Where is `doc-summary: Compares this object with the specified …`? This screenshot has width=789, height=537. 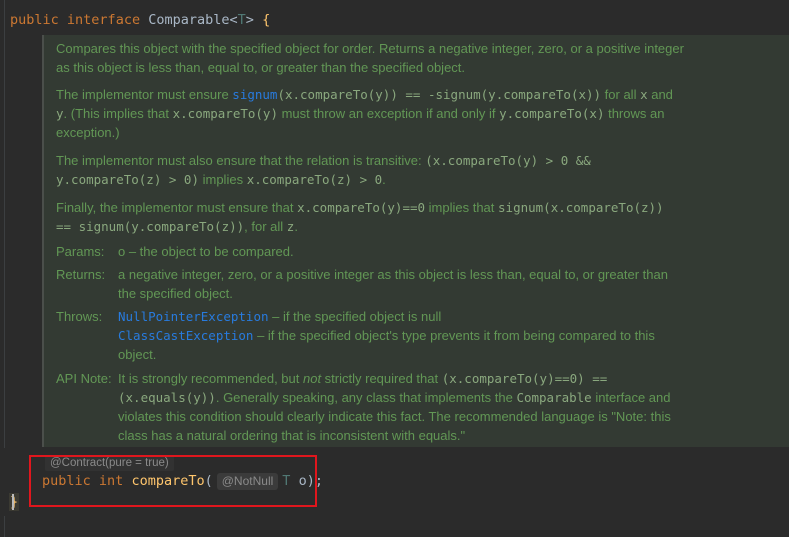 doc-summary: Compares this object with the specified … is located at coordinates (370, 58).